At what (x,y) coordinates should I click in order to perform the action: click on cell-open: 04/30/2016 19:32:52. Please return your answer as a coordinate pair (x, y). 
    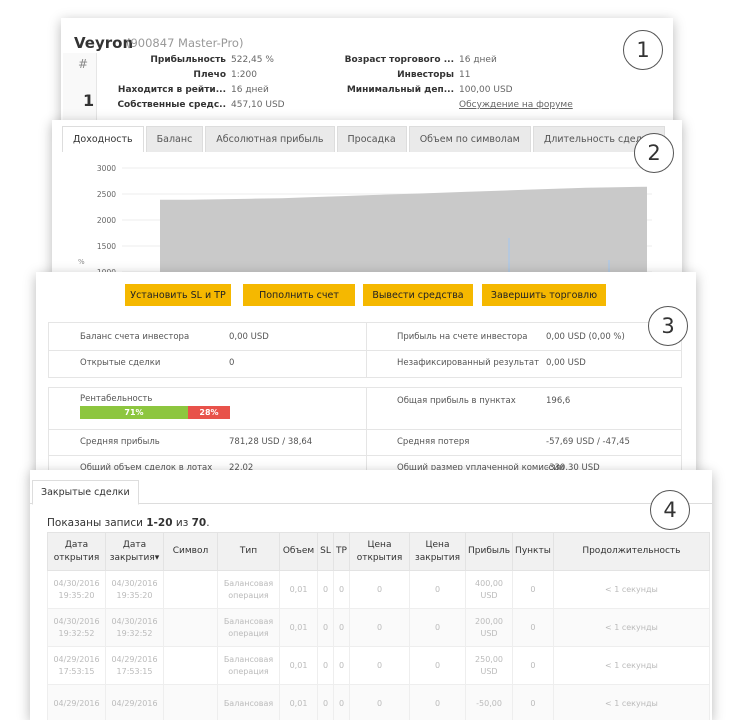
    Looking at the image, I should click on (77, 628).